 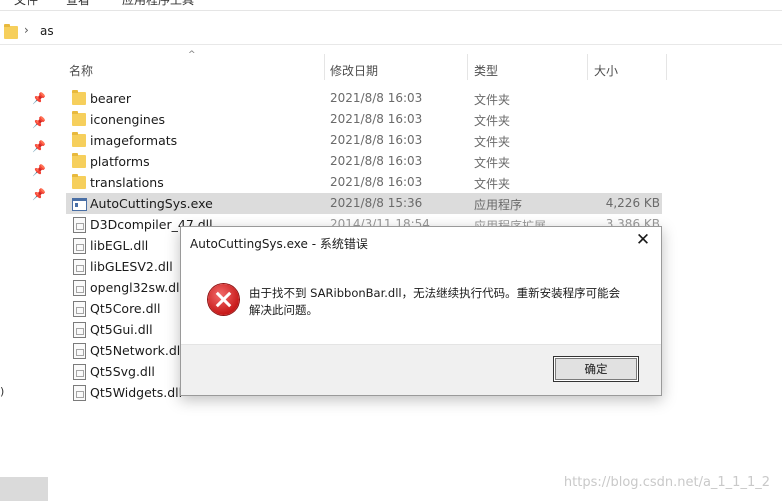 I want to click on folder-row: translations 2021/8/8 16:03 文件夹, so click(x=364, y=182).